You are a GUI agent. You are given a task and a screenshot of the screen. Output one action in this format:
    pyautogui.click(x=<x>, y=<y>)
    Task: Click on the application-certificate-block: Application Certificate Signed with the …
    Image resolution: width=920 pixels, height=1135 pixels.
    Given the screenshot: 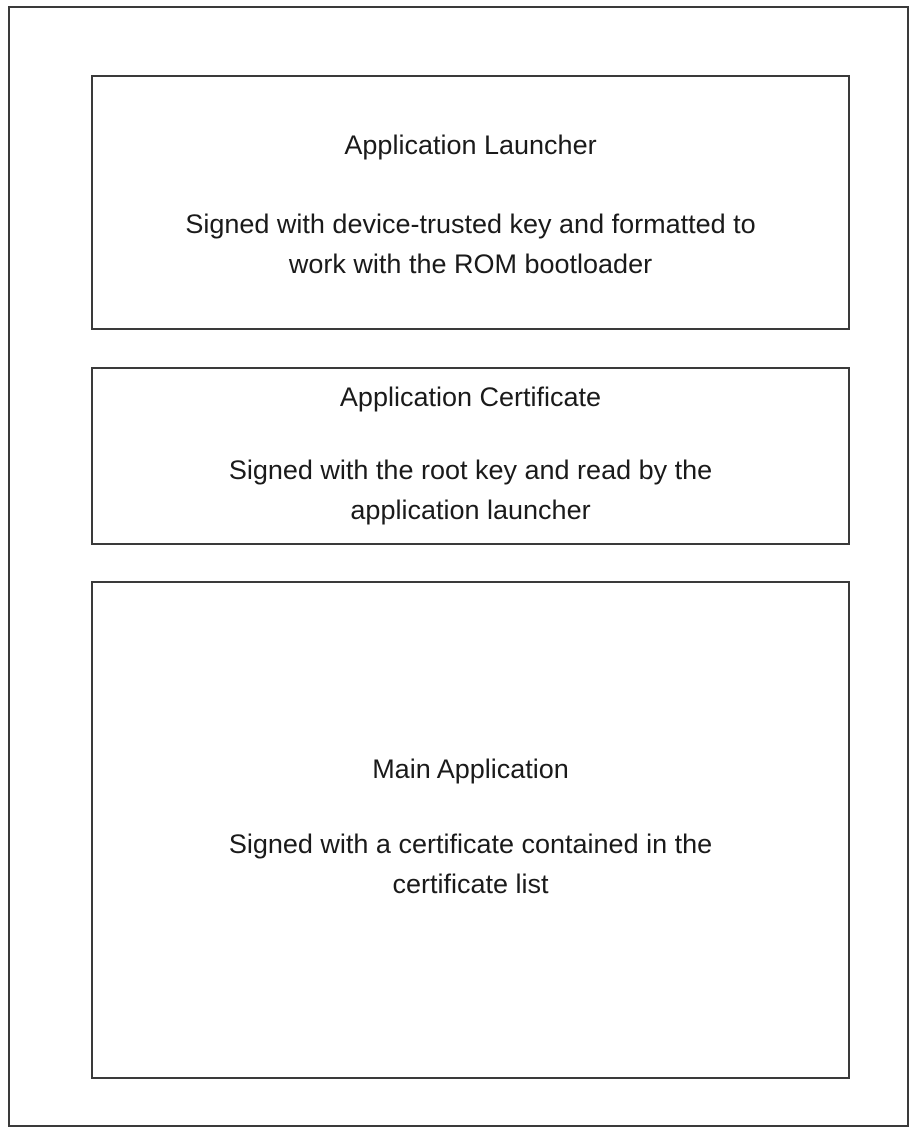 What is the action you would take?
    pyautogui.click(x=470, y=456)
    